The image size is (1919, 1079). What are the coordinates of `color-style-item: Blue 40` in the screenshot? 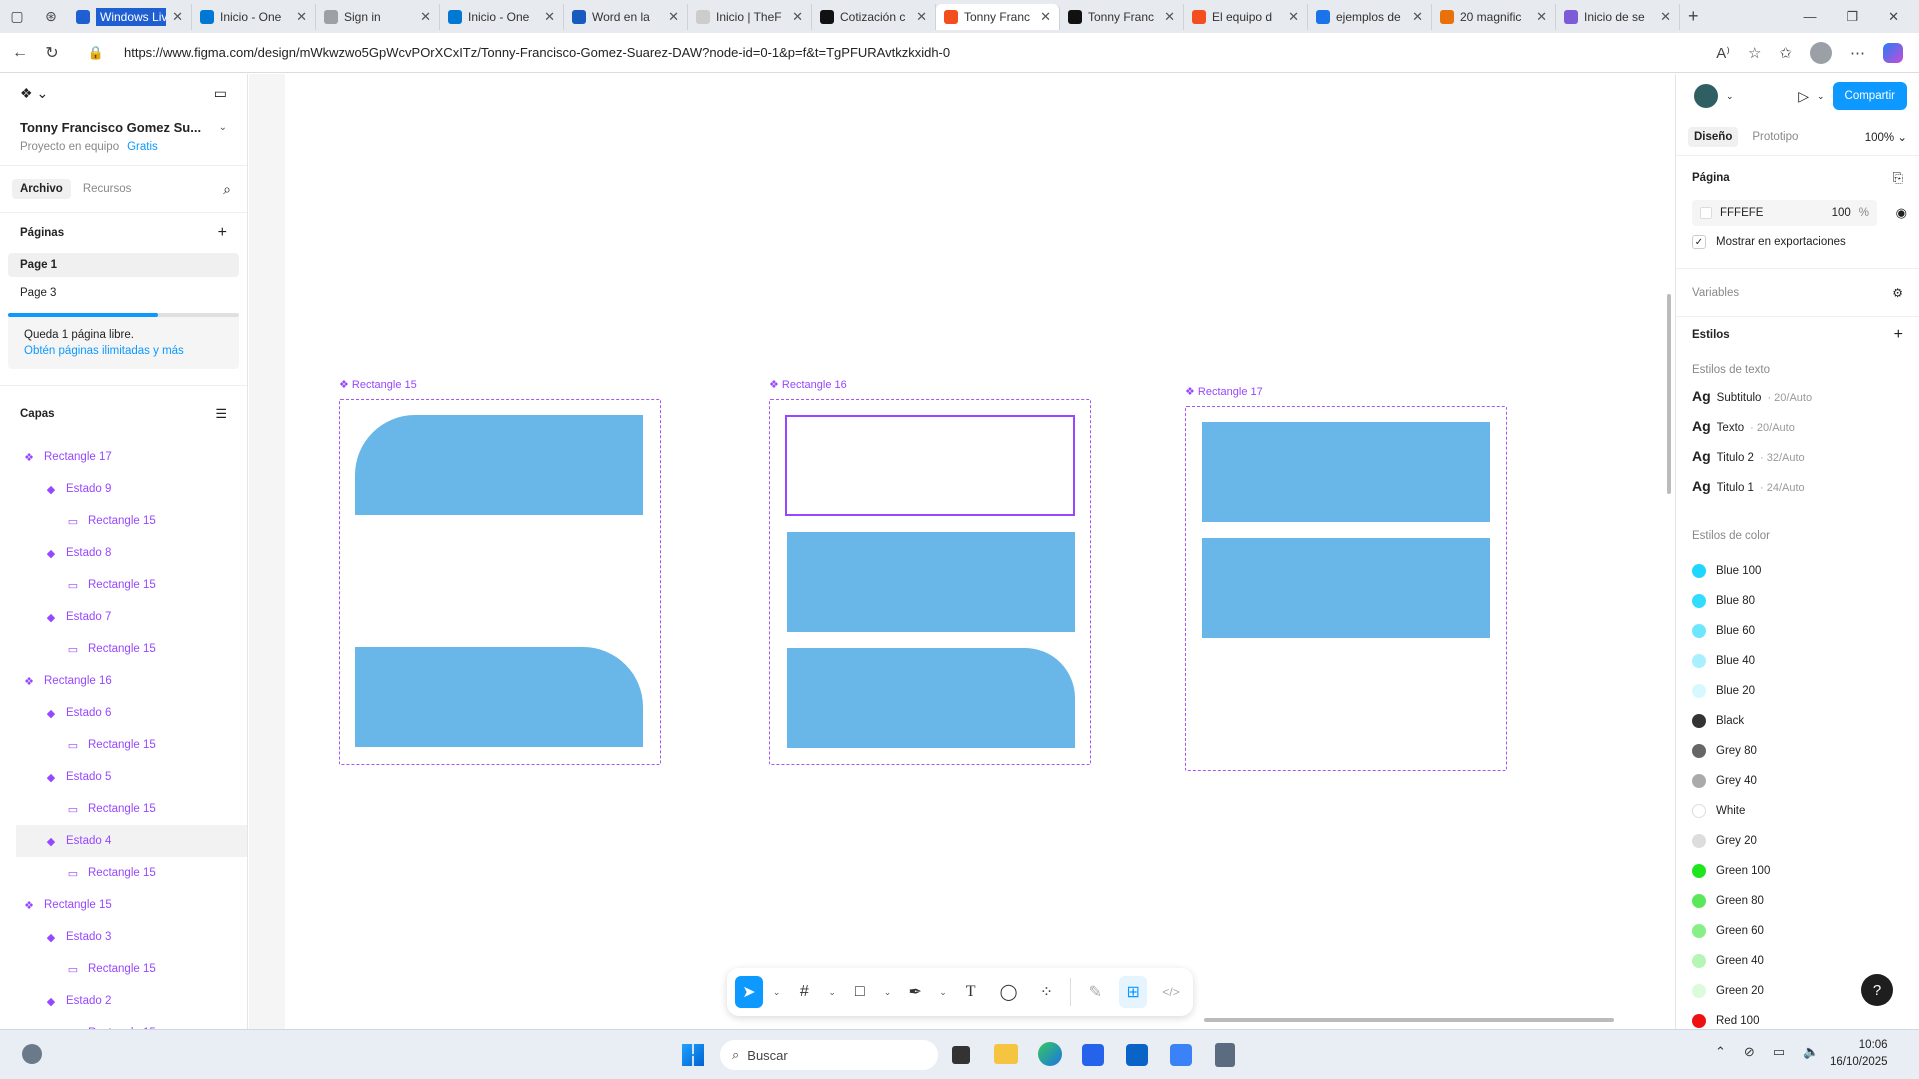 It's located at (1797, 661).